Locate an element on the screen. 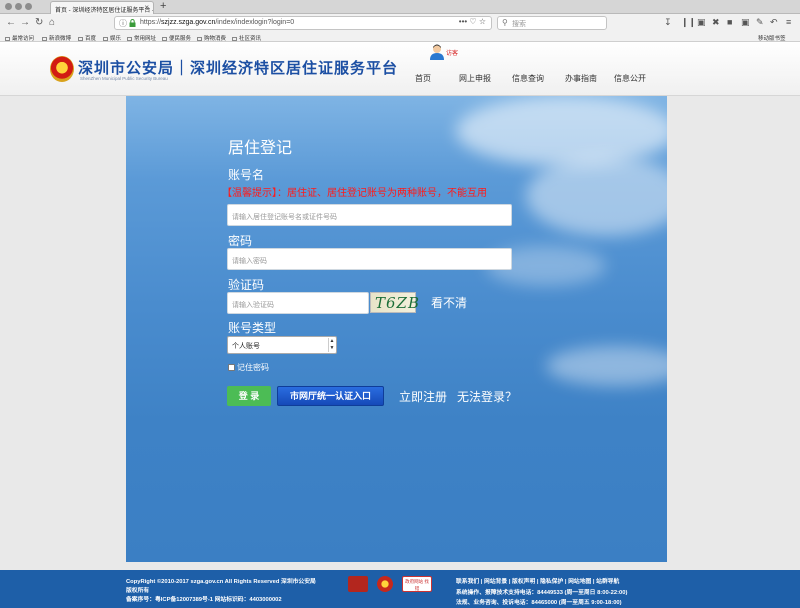 Image resolution: width=800 pixels, height=608 pixels. window-minimize-dot is located at coordinates (18, 6).